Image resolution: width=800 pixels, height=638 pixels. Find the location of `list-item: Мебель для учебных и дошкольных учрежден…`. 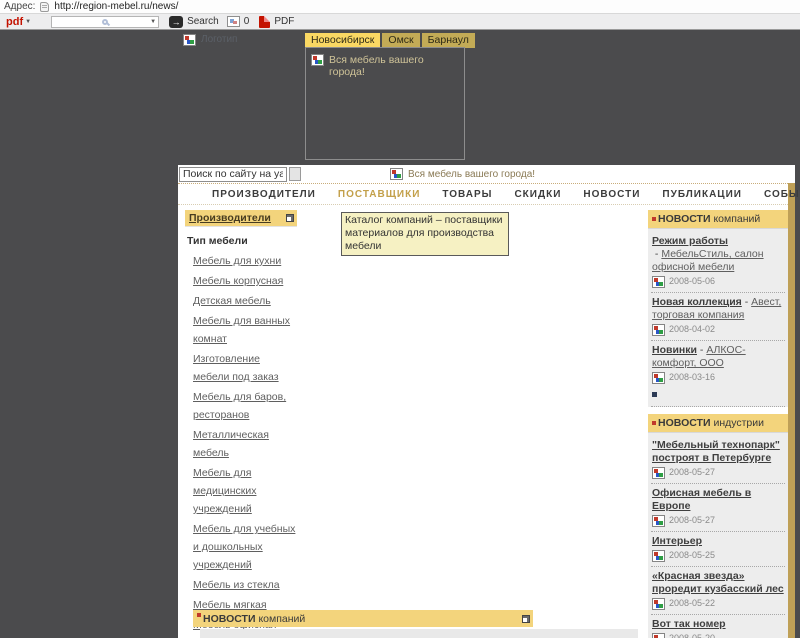

list-item: Мебель для учебных и дошкольных учрежден… is located at coordinates (245, 546).